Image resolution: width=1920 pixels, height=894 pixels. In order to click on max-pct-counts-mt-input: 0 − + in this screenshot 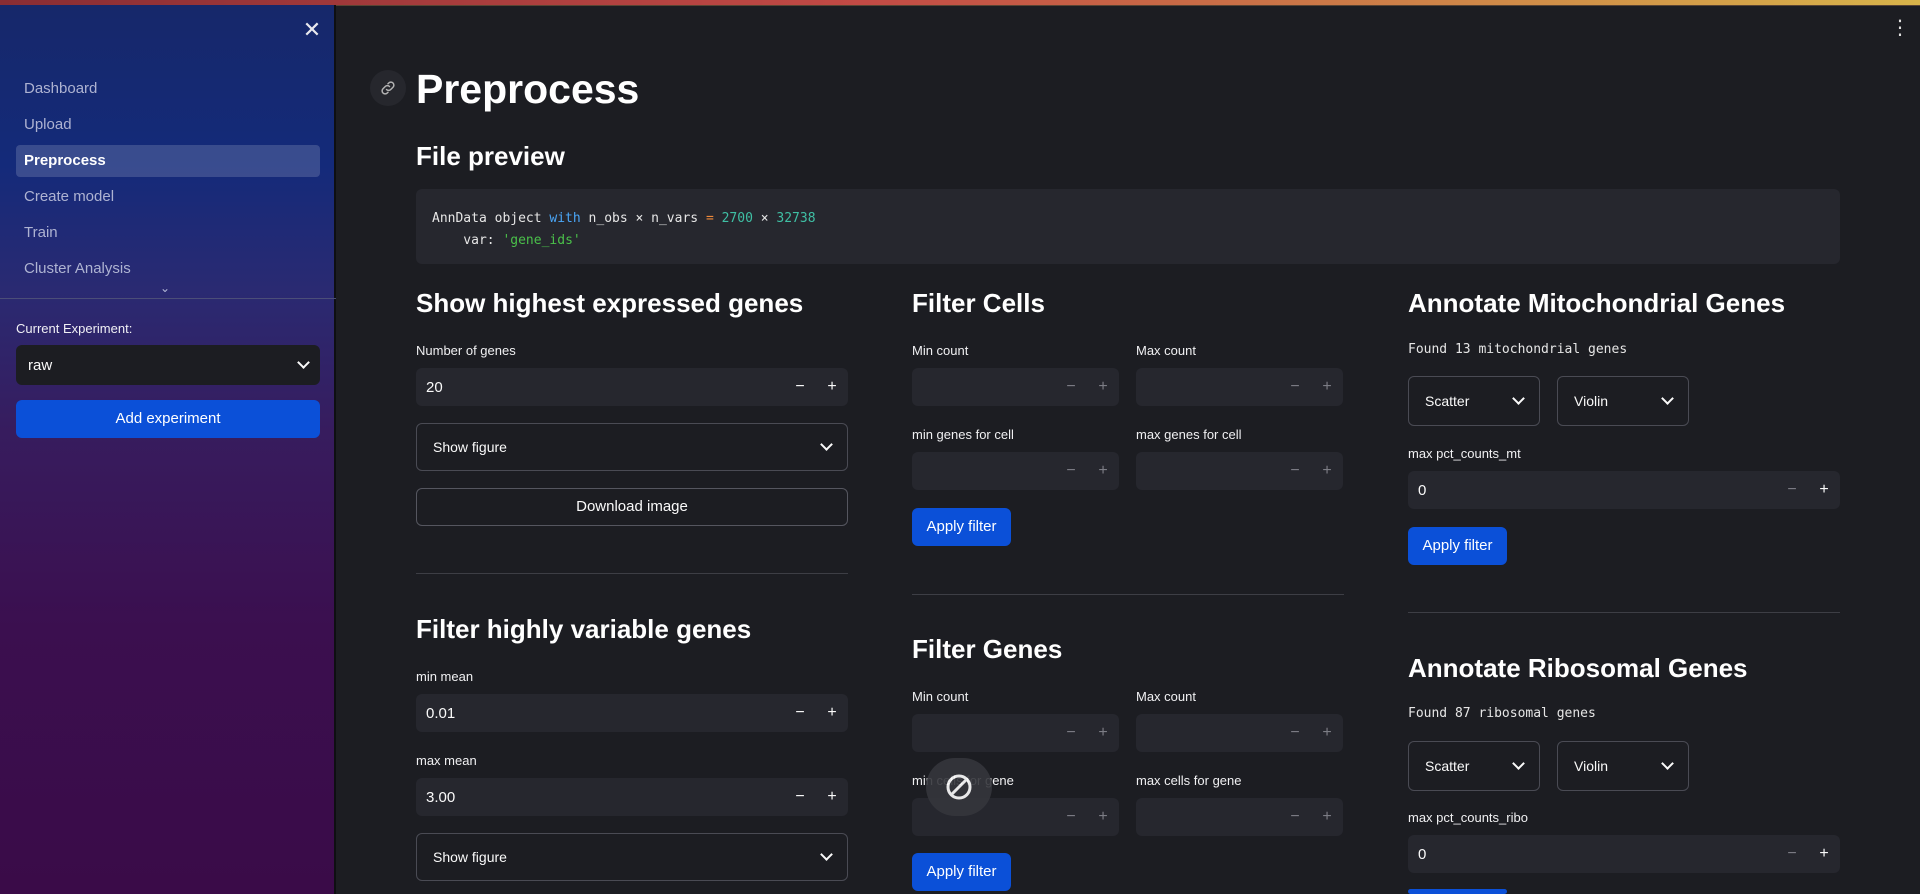, I will do `click(1624, 490)`.